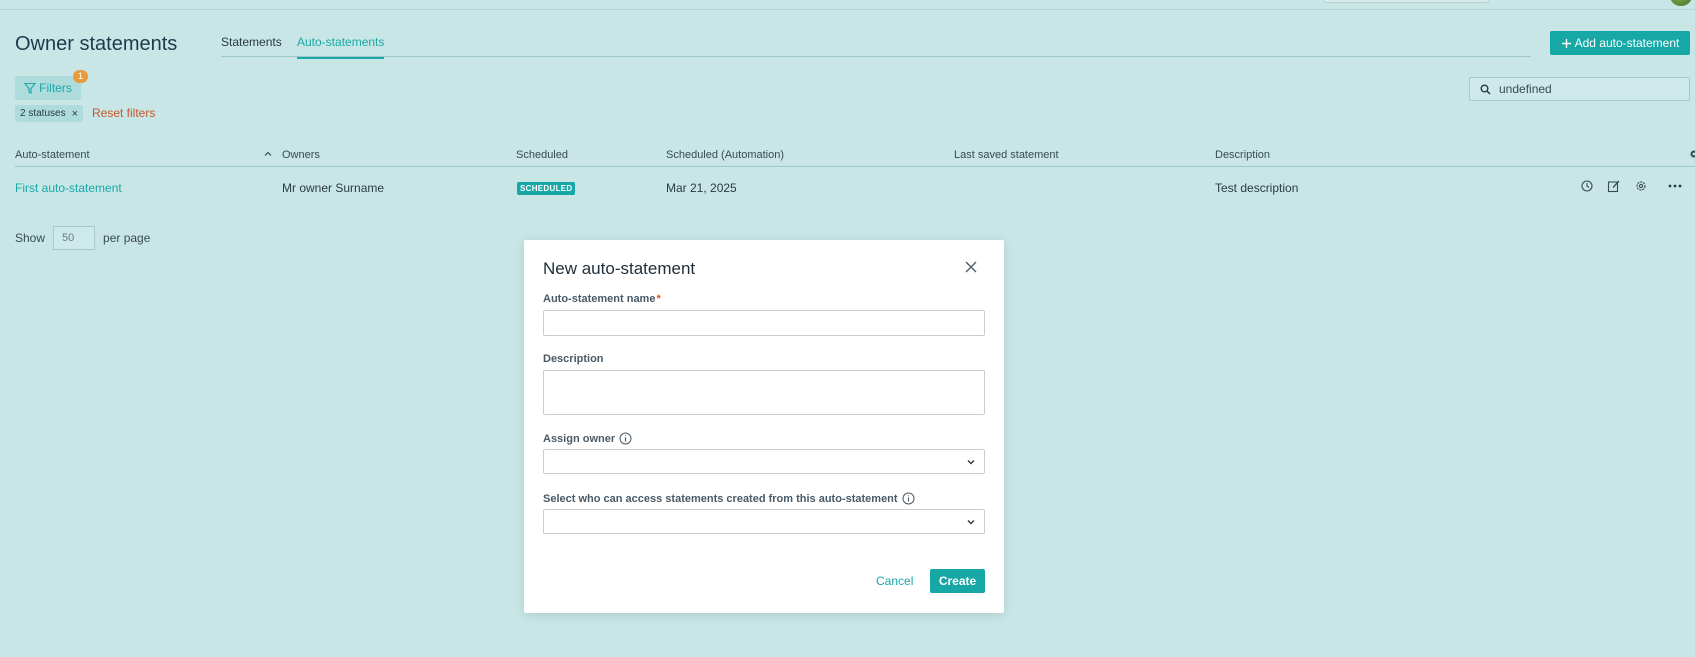 This screenshot has width=1695, height=657. I want to click on modal-title: New auto-statement, so click(619, 268).